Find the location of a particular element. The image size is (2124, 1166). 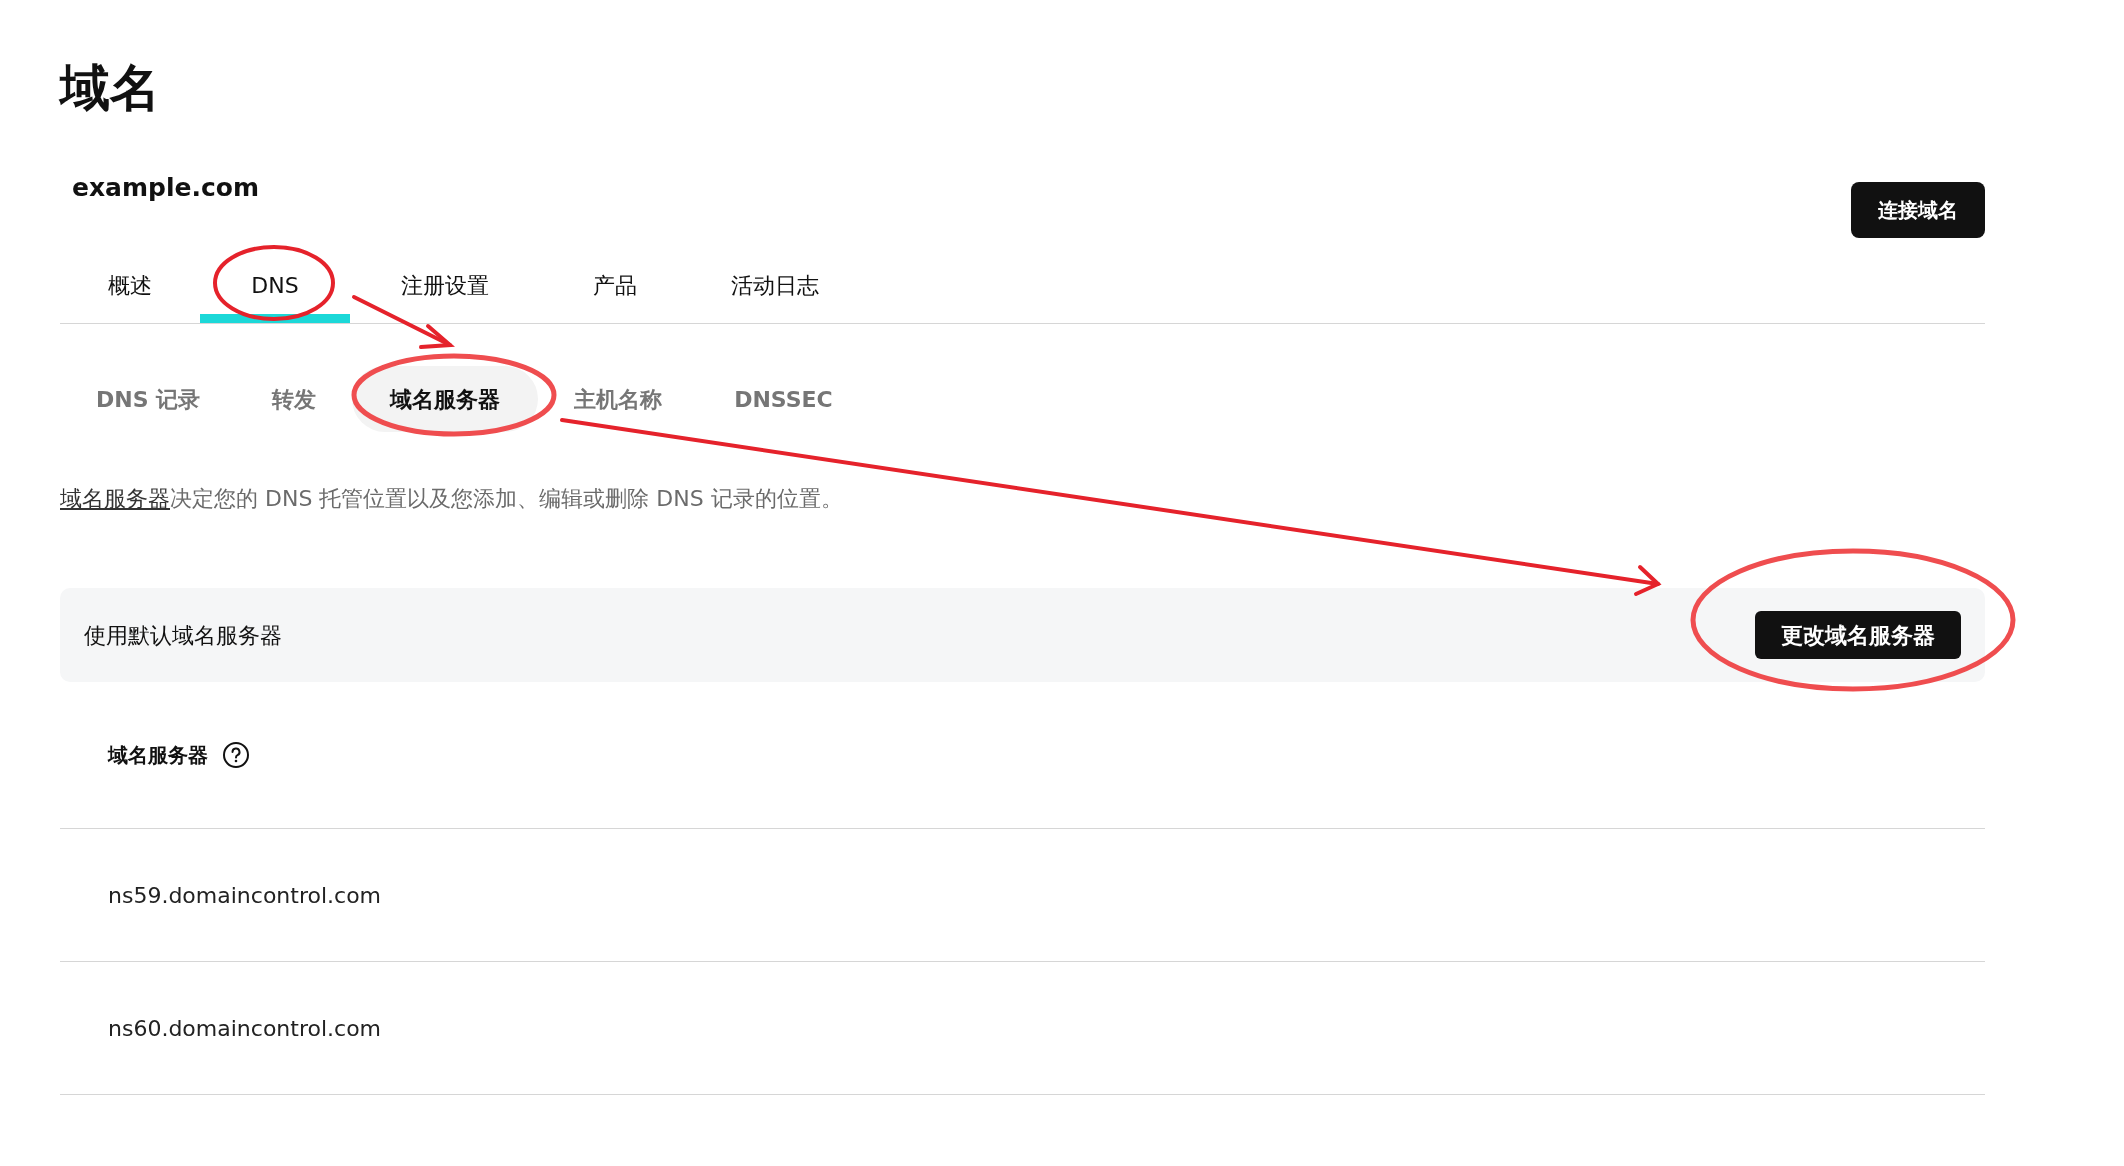

nameservers-link: 域名服务器 is located at coordinates (115, 498).